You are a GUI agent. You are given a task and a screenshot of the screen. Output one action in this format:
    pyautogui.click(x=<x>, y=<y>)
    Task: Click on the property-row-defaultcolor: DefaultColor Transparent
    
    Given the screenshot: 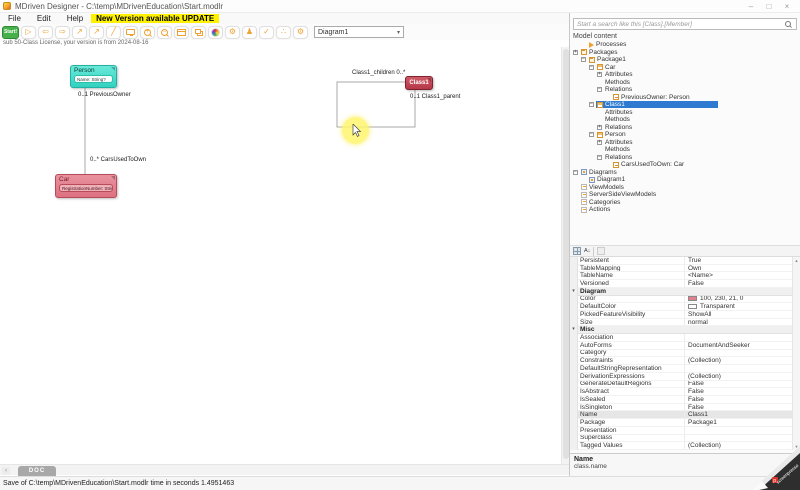 What is the action you would take?
    pyautogui.click(x=685, y=307)
    